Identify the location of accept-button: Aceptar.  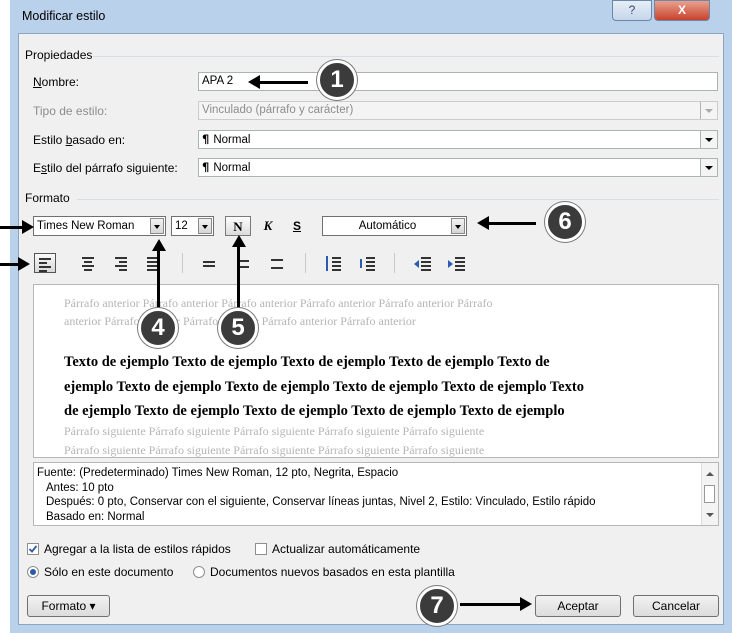
(578, 606).